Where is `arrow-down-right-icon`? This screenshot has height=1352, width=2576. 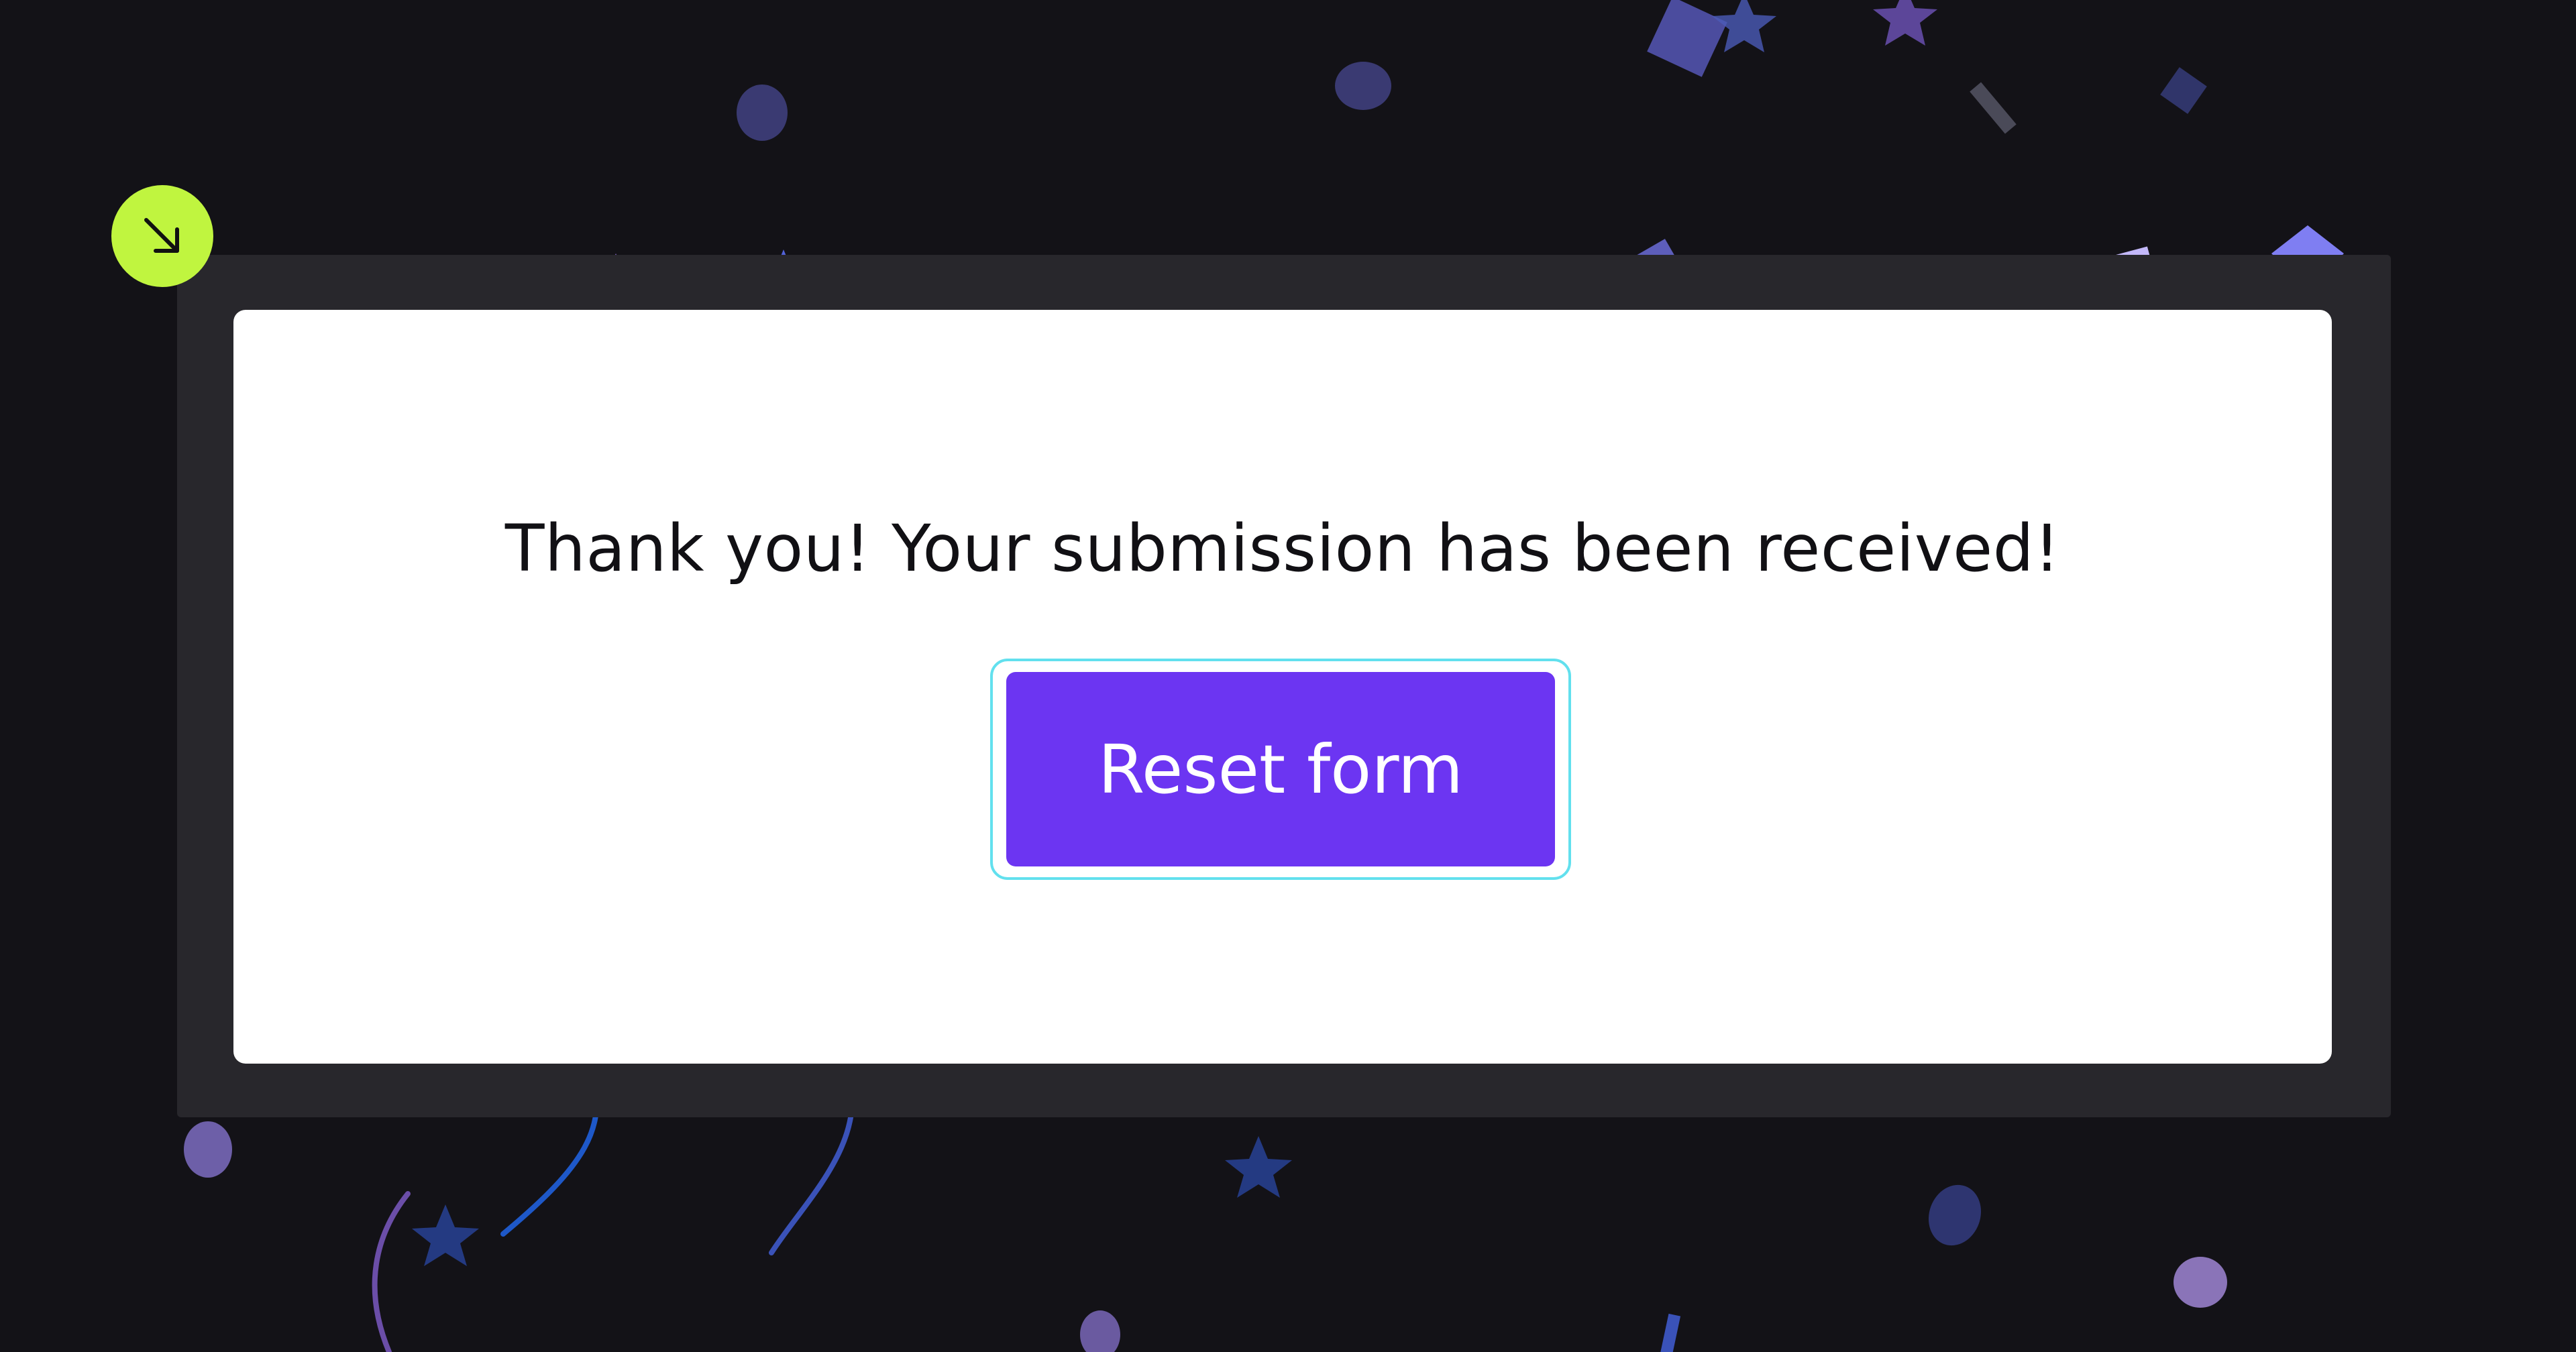
arrow-down-right-icon is located at coordinates (161, 235).